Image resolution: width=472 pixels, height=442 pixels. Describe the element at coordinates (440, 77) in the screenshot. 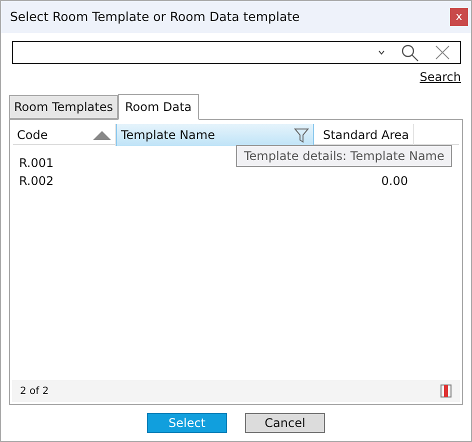

I see `search-link: Search` at that location.